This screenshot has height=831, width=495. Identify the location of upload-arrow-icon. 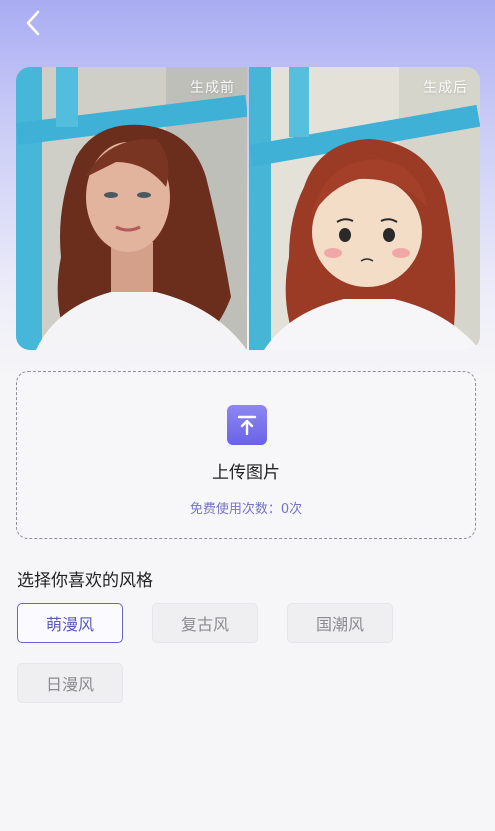
(247, 425).